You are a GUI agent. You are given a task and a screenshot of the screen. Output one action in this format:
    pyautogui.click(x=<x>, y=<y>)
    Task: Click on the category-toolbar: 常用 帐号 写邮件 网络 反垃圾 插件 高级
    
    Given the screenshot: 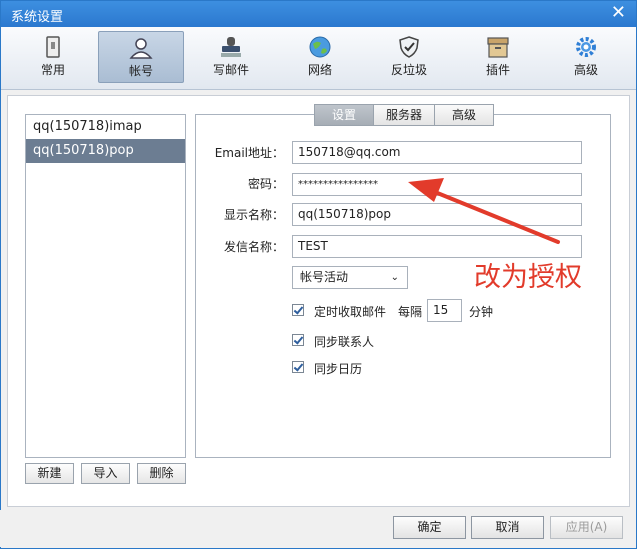 What is the action you would take?
    pyautogui.click(x=318, y=58)
    